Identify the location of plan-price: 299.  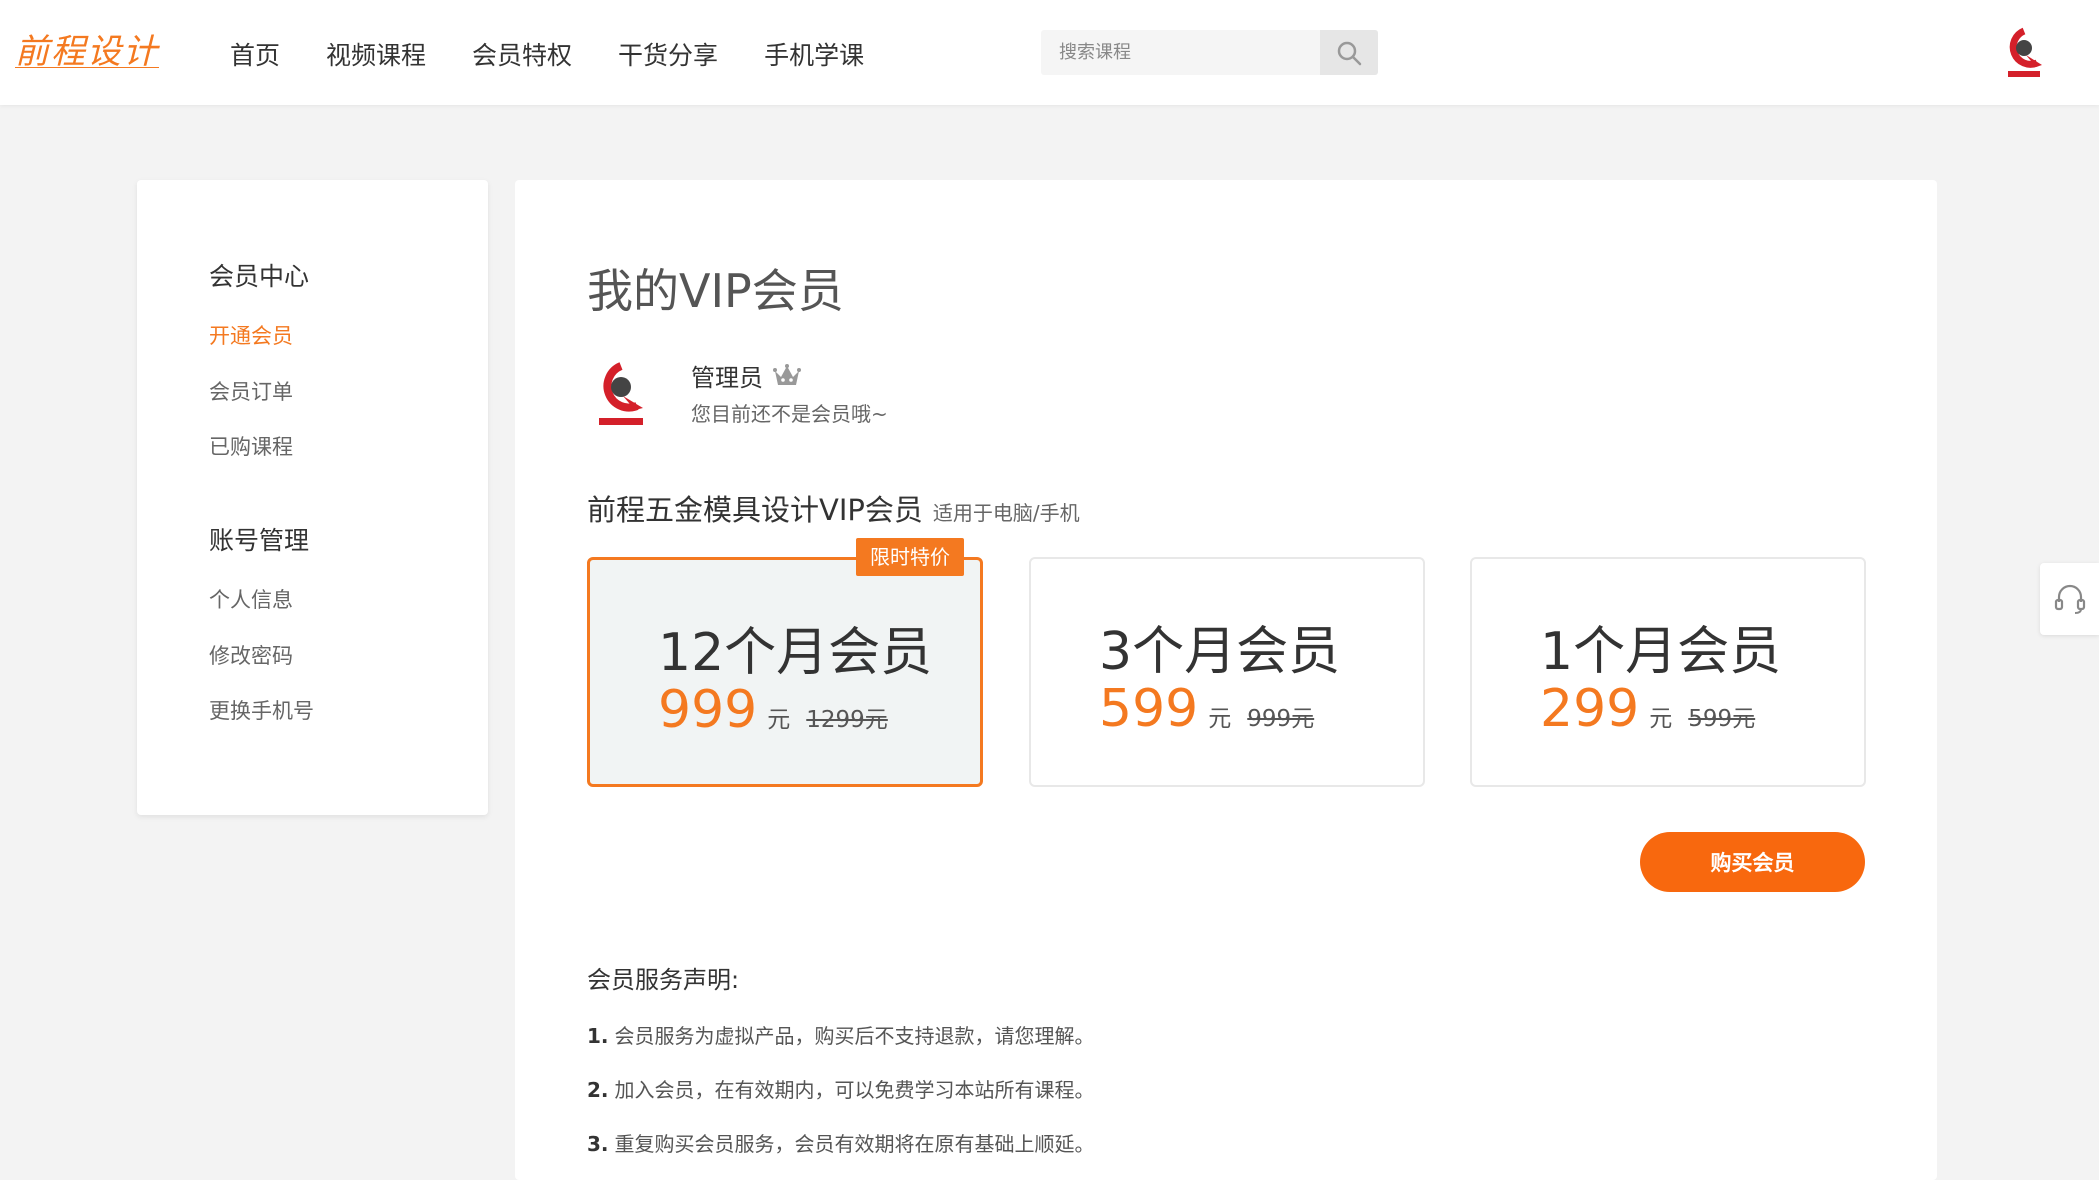
(1590, 709).